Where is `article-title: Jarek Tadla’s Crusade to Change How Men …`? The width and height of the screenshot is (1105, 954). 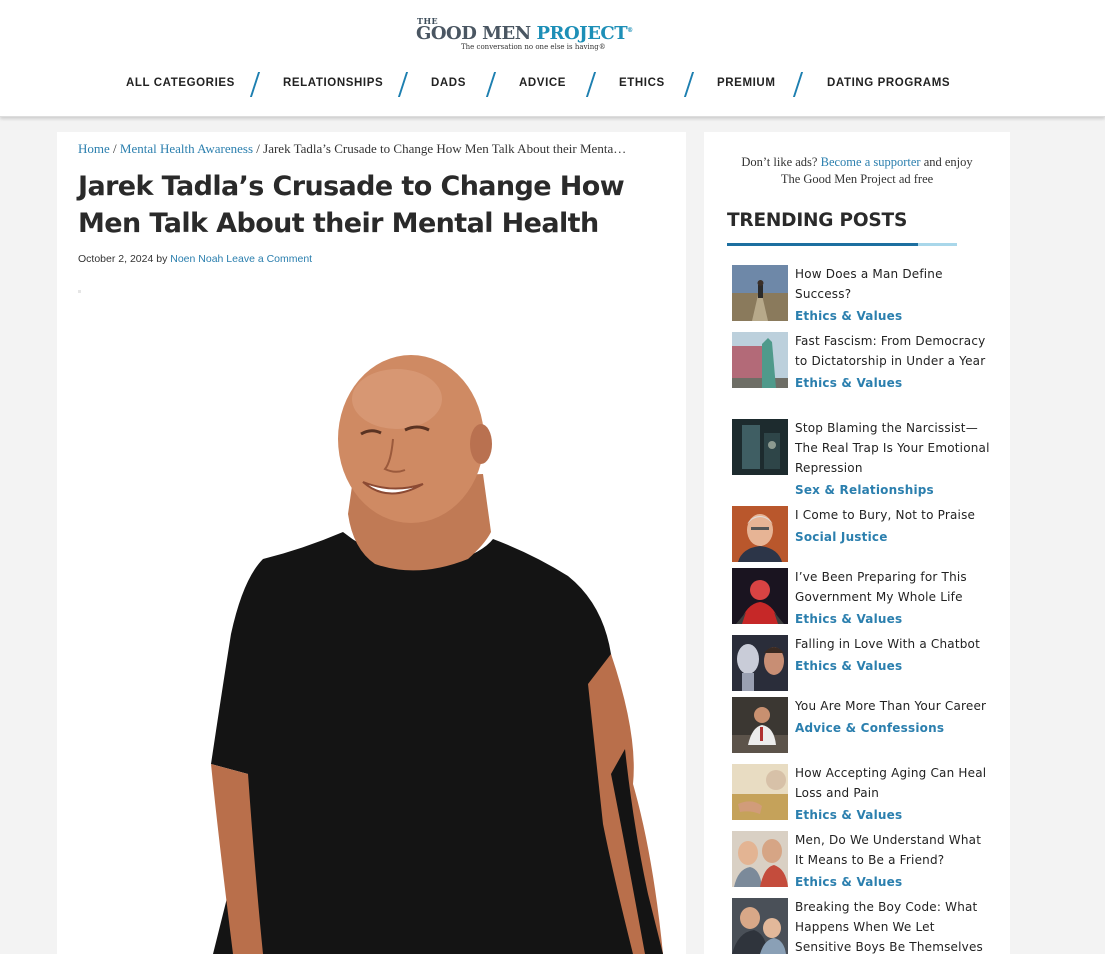 article-title: Jarek Tadla’s Crusade to Change How Men … is located at coordinates (351, 205).